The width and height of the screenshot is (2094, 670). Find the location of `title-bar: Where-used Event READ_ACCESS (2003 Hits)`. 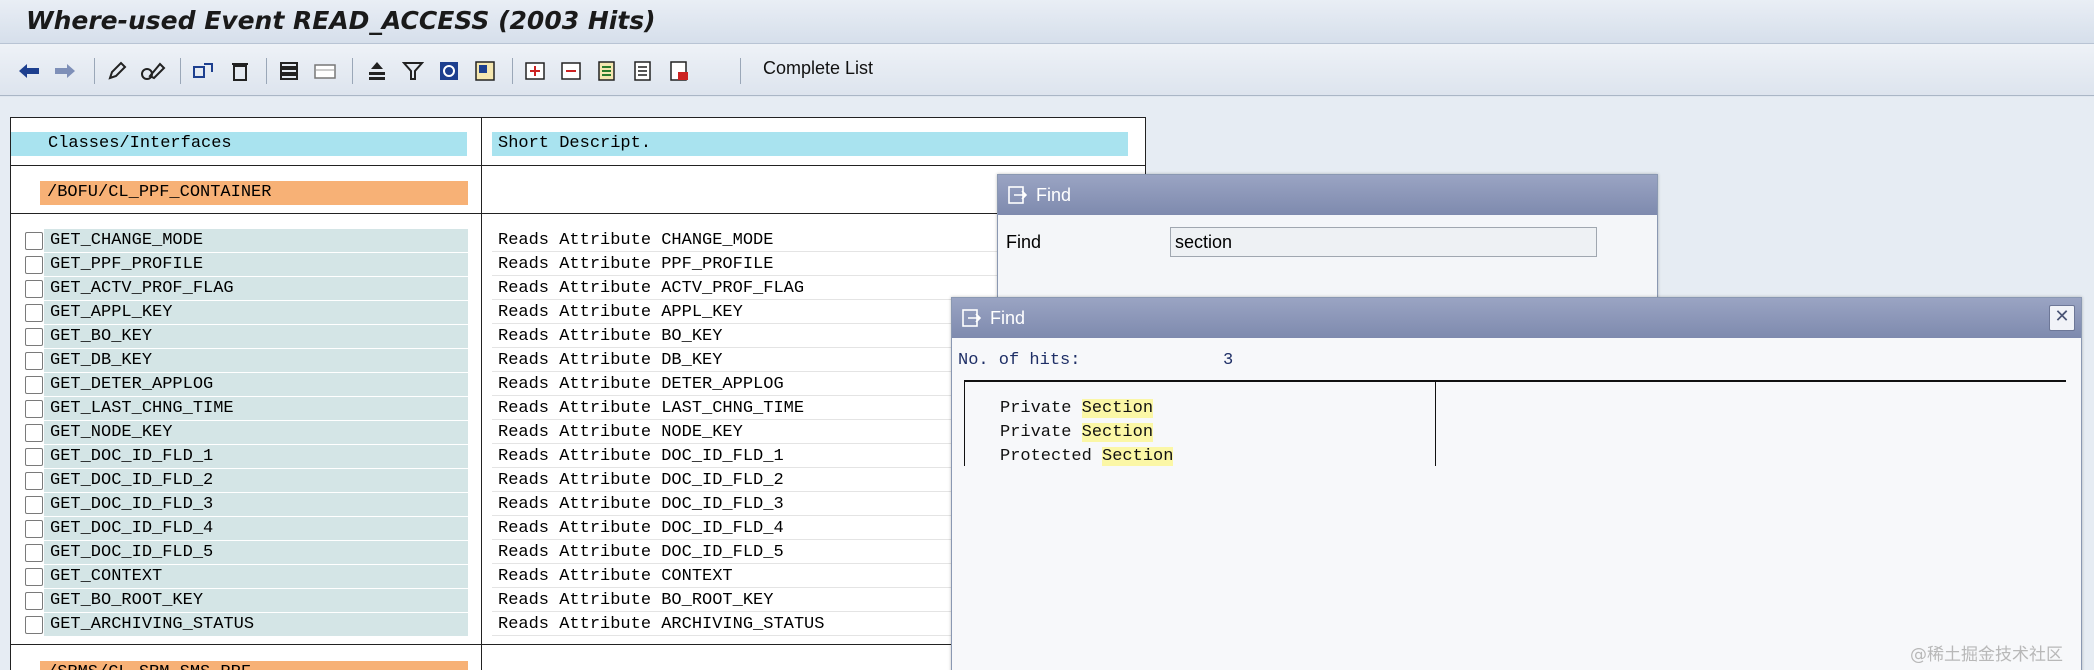

title-bar: Where-used Event READ_ACCESS (2003 Hits) is located at coordinates (1047, 22).